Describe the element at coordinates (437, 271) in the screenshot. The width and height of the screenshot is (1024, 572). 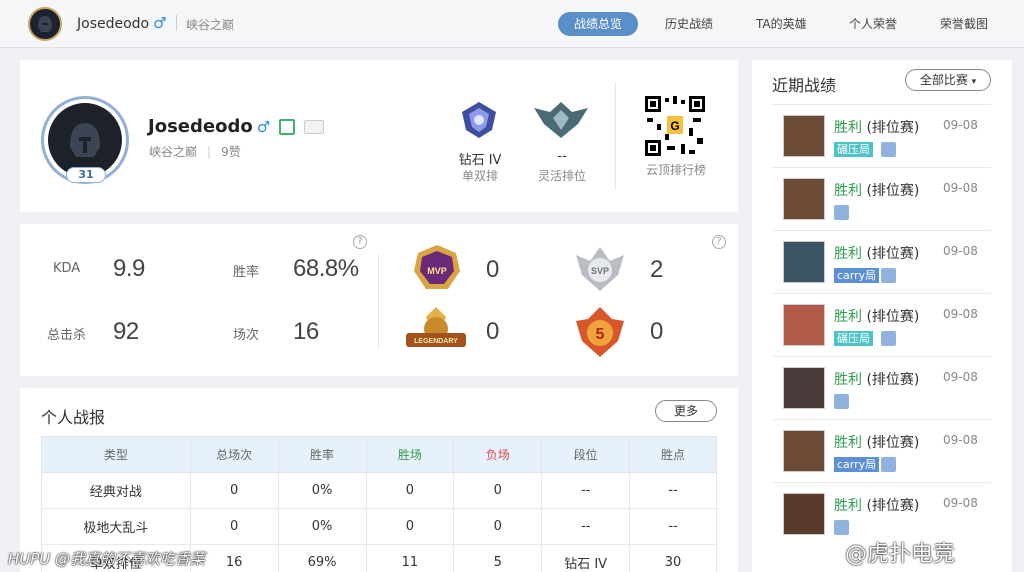
I see `svg-text: MVP` at that location.